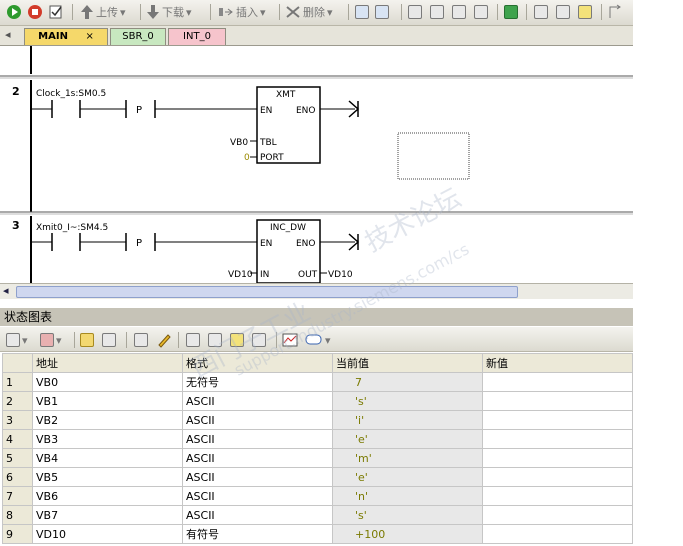  What do you see at coordinates (107, 420) in the screenshot?
I see `address-cell: VB2` at bounding box center [107, 420].